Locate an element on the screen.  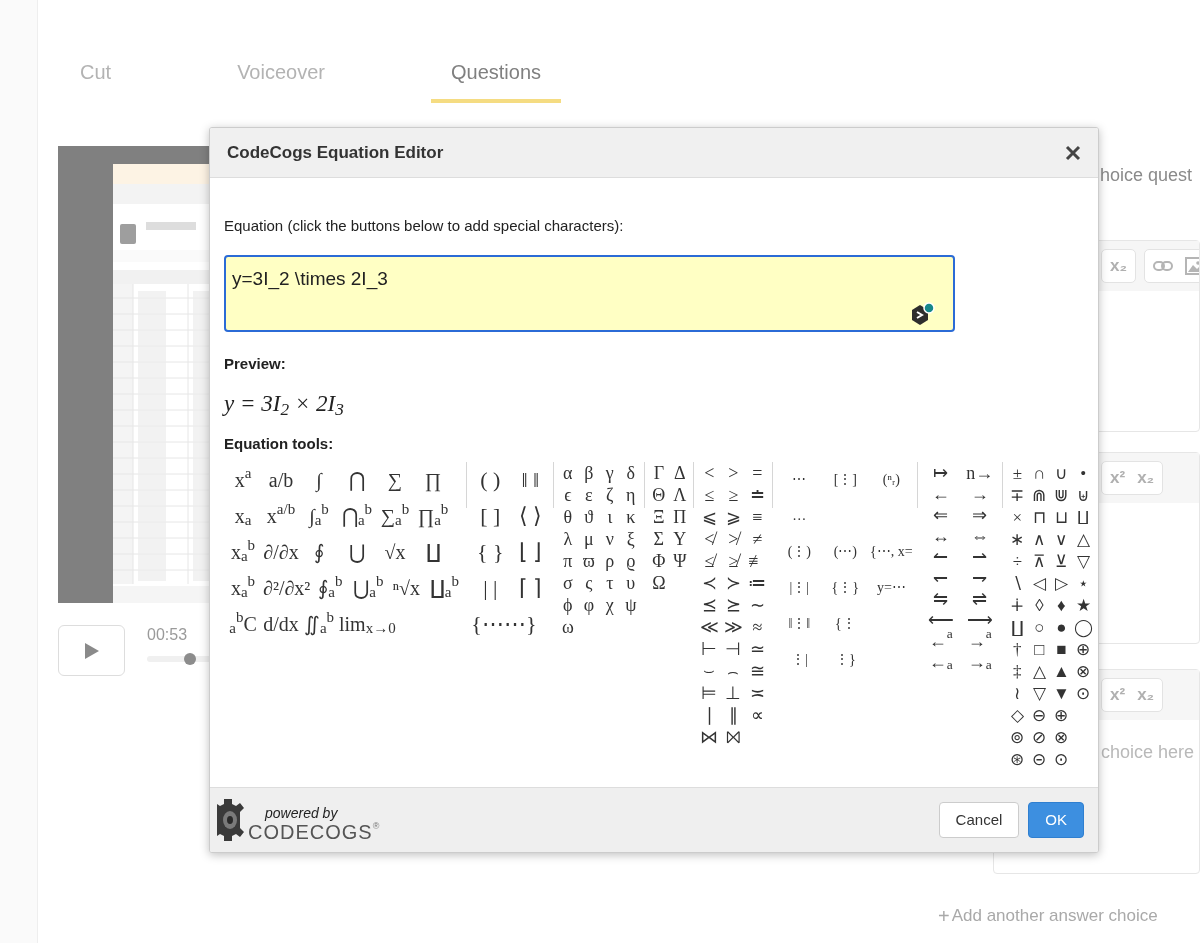
plus-icon: + is located at coordinates (944, 916).